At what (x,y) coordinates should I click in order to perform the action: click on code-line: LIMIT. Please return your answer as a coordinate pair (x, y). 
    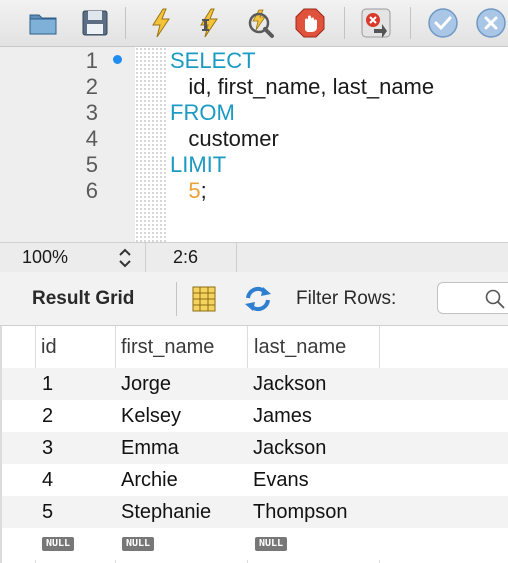
    Looking at the image, I should click on (198, 164).